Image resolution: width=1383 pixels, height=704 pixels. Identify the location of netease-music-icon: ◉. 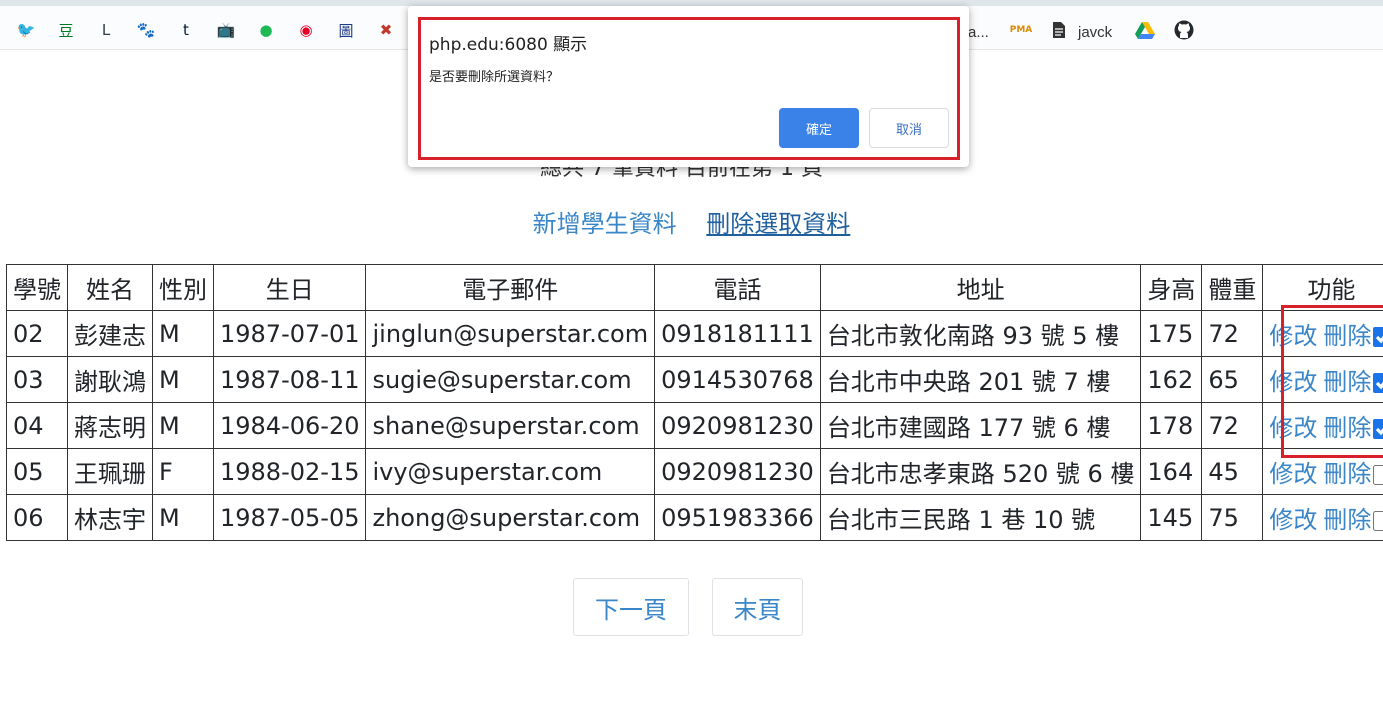
(306, 30).